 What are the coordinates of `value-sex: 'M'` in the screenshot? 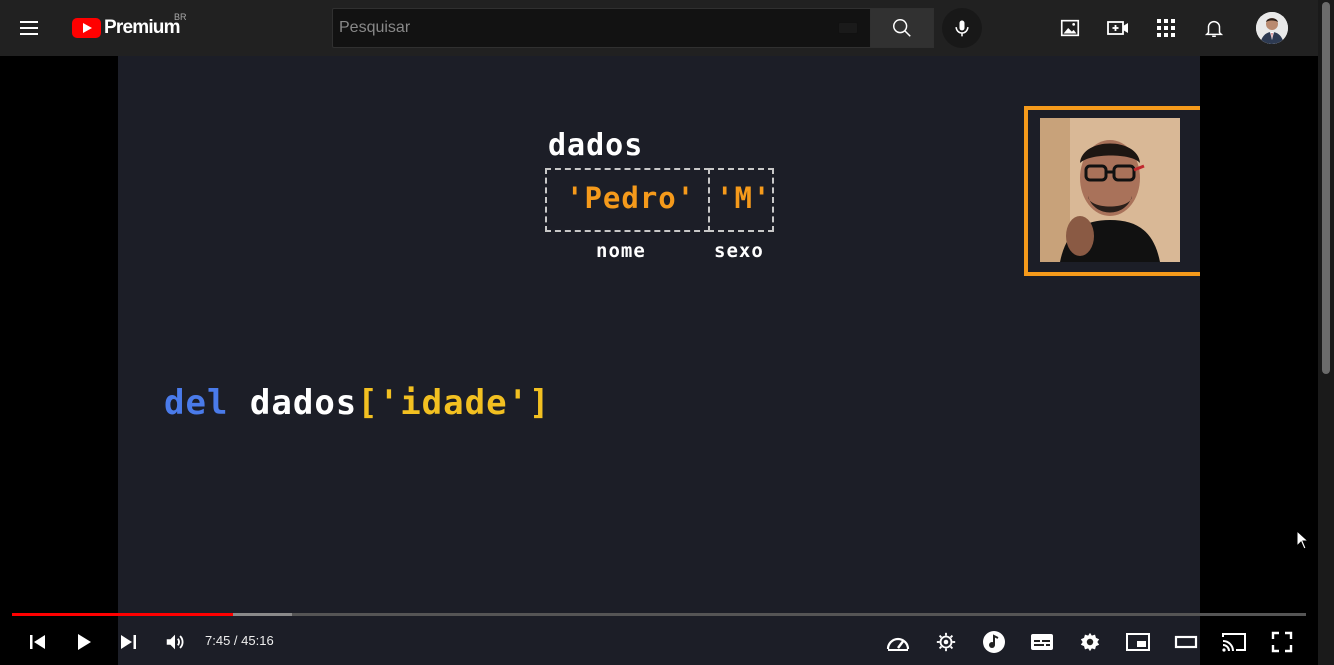 It's located at (744, 198).